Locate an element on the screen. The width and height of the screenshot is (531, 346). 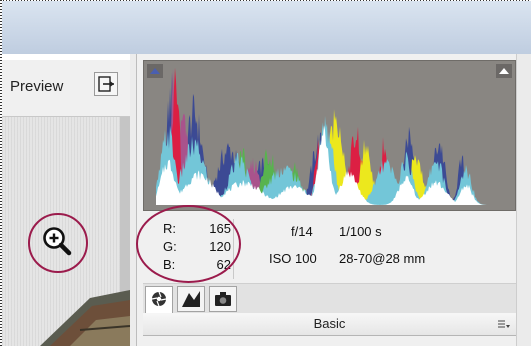
tab-basic is located at coordinates (159, 300).